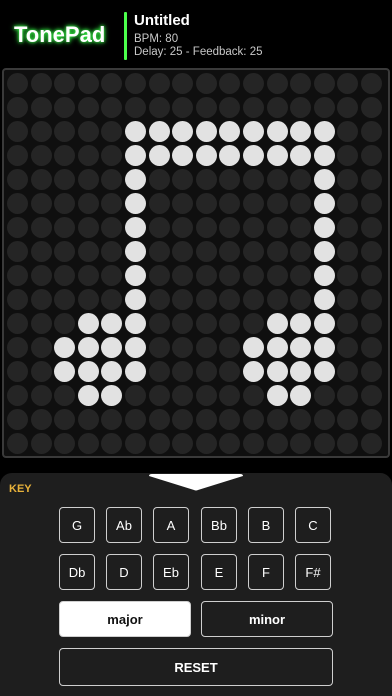 Image resolution: width=392 pixels, height=696 pixels. What do you see at coordinates (219, 572) in the screenshot?
I see `key-button-e: E` at bounding box center [219, 572].